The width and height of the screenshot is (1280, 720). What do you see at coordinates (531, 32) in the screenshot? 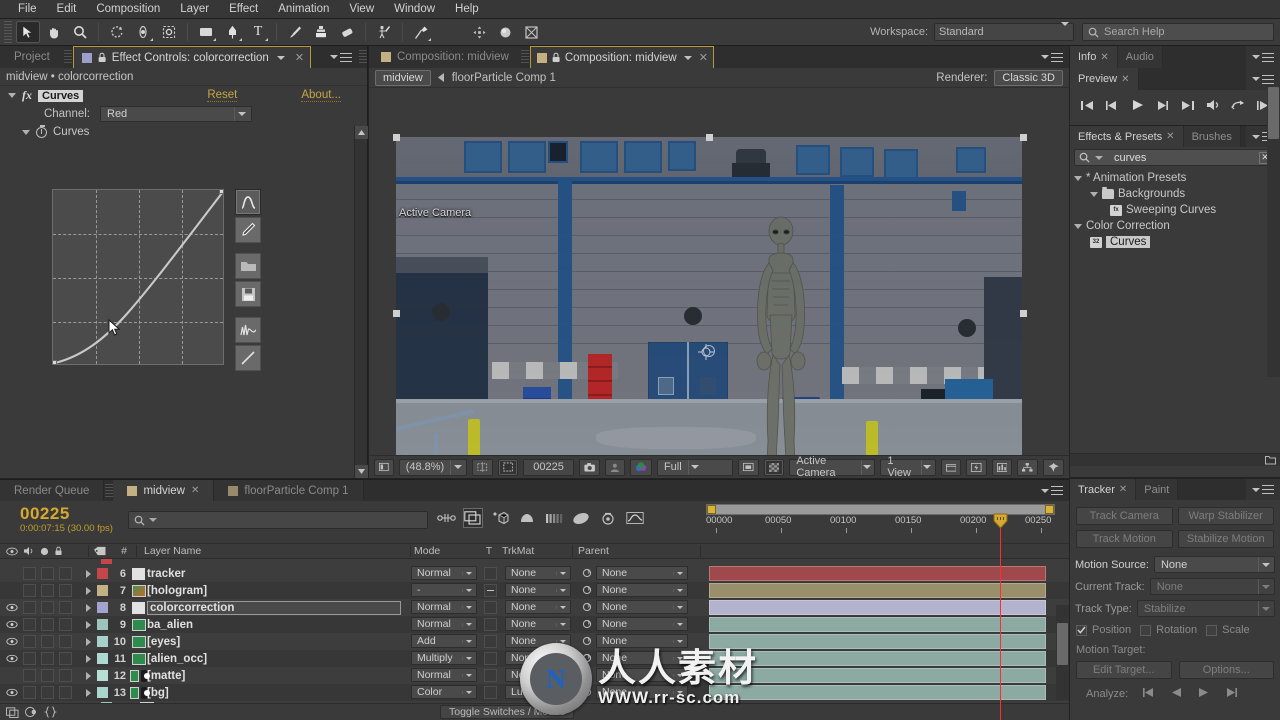
I see `mask-icon` at bounding box center [531, 32].